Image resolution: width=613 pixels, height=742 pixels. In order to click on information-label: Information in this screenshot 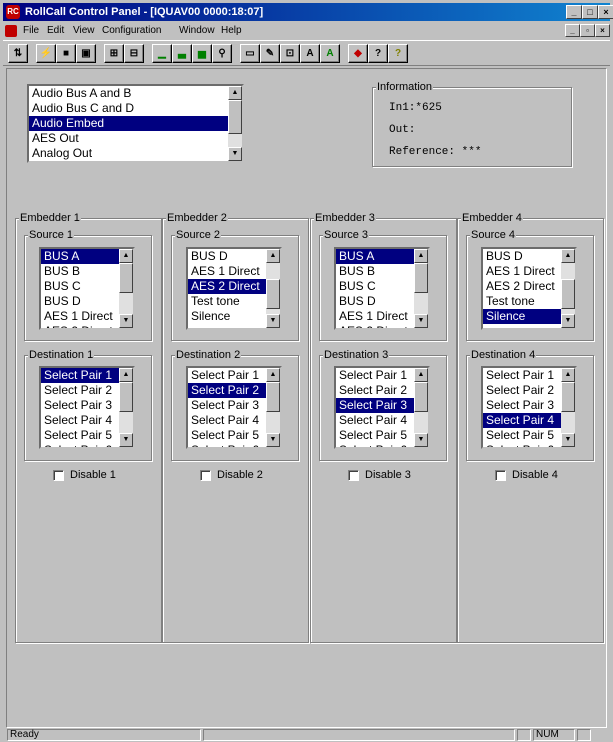, I will do `click(405, 87)`.